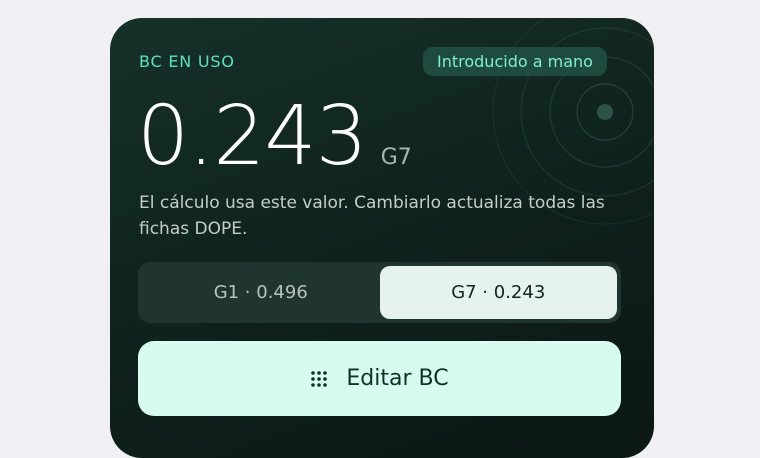 The width and height of the screenshot is (760, 458). What do you see at coordinates (396, 157) in the screenshot?
I see `bc-unit: G7` at bounding box center [396, 157].